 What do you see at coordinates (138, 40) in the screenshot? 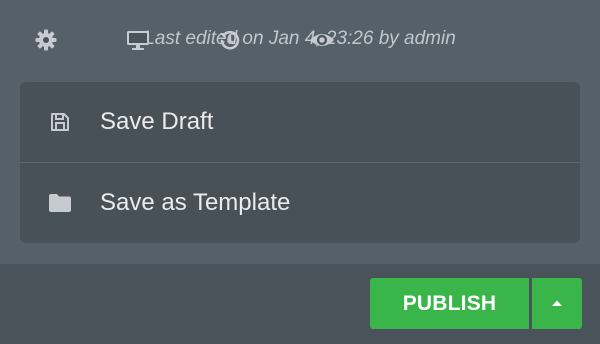
I see `responsive-mode-icon` at bounding box center [138, 40].